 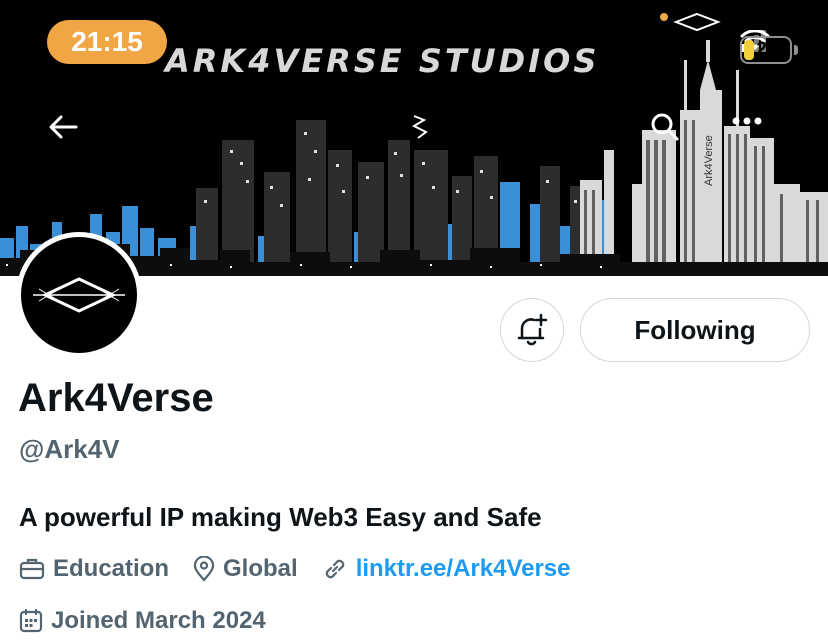 What do you see at coordinates (695, 330) in the screenshot?
I see `following-button: Following` at bounding box center [695, 330].